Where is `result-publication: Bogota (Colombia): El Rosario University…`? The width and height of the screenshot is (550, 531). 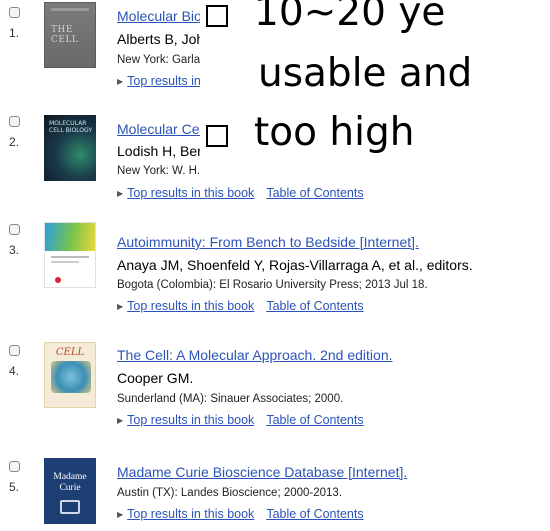
result-publication: Bogota (Colombia): El Rosario University… is located at coordinates (272, 285).